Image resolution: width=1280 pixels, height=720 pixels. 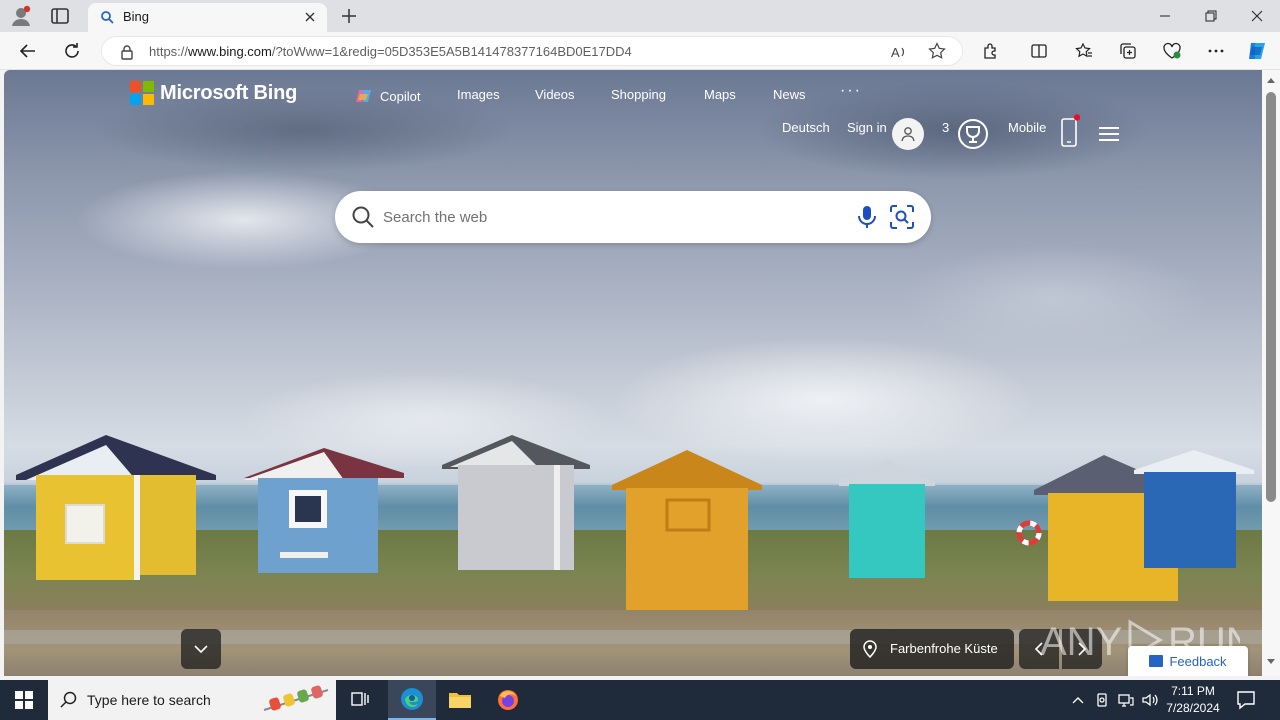 What do you see at coordinates (1271, 297) in the screenshot?
I see `scrollbar-thumb` at bounding box center [1271, 297].